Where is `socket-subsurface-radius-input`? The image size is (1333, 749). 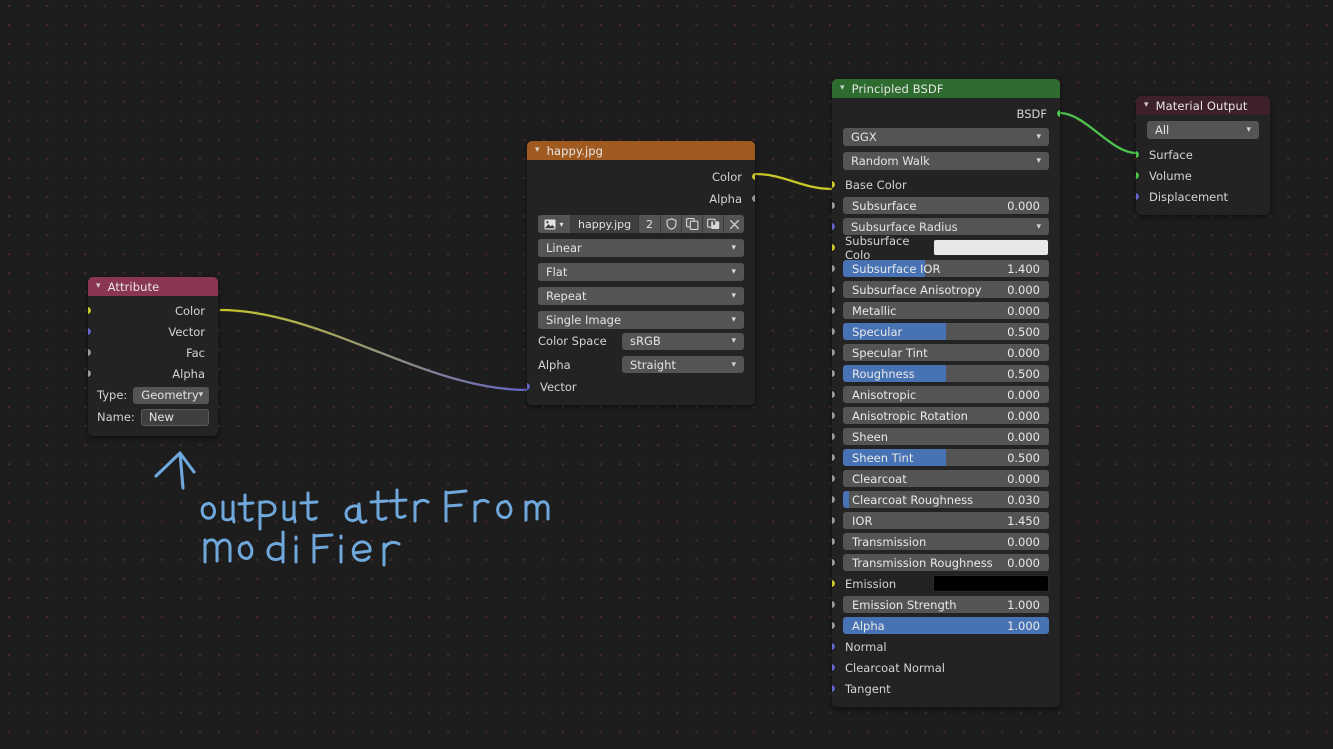 socket-subsurface-radius-input is located at coordinates (834, 226).